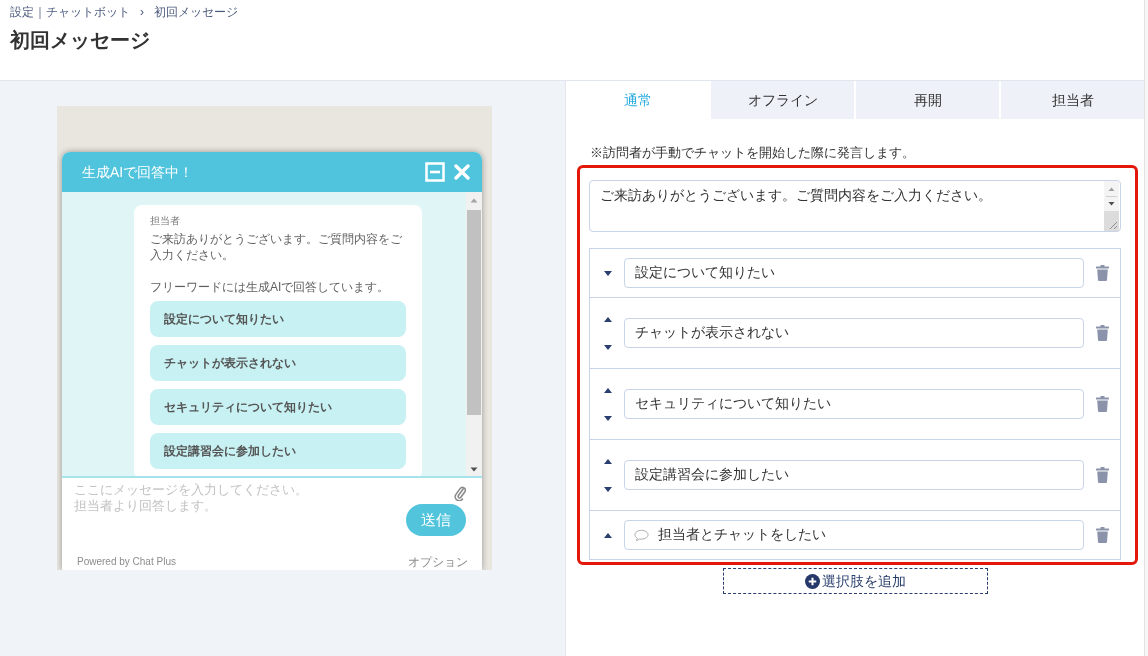  I want to click on chat-choice-button: チャットが表示されない, so click(278, 363).